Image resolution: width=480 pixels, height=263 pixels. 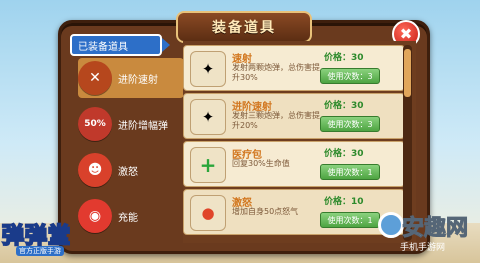 I want to click on arrows-icon: ✕, so click(x=95, y=78).